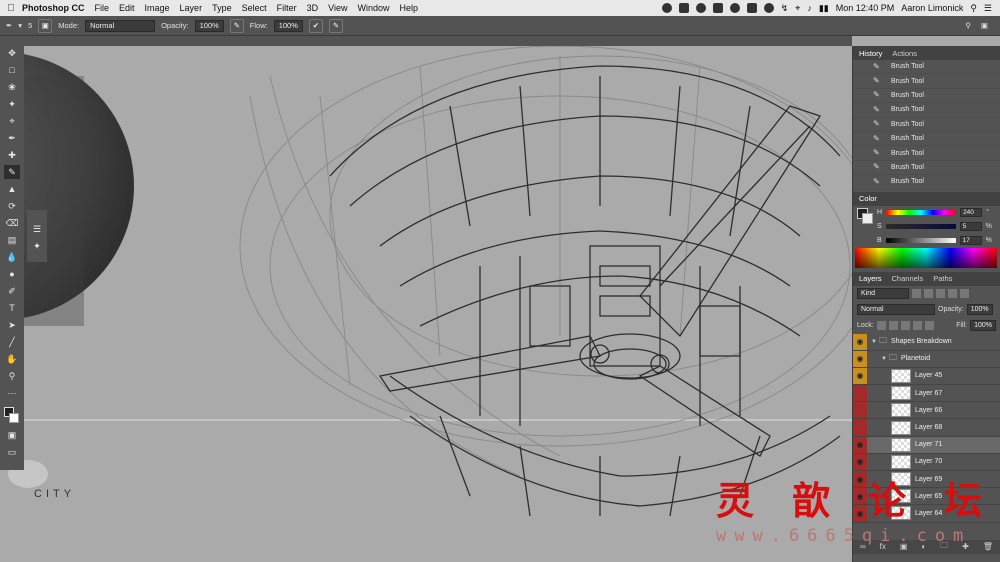  What do you see at coordinates (12, 274) in the screenshot?
I see `dodge-tool-icon: ●` at bounding box center [12, 274].